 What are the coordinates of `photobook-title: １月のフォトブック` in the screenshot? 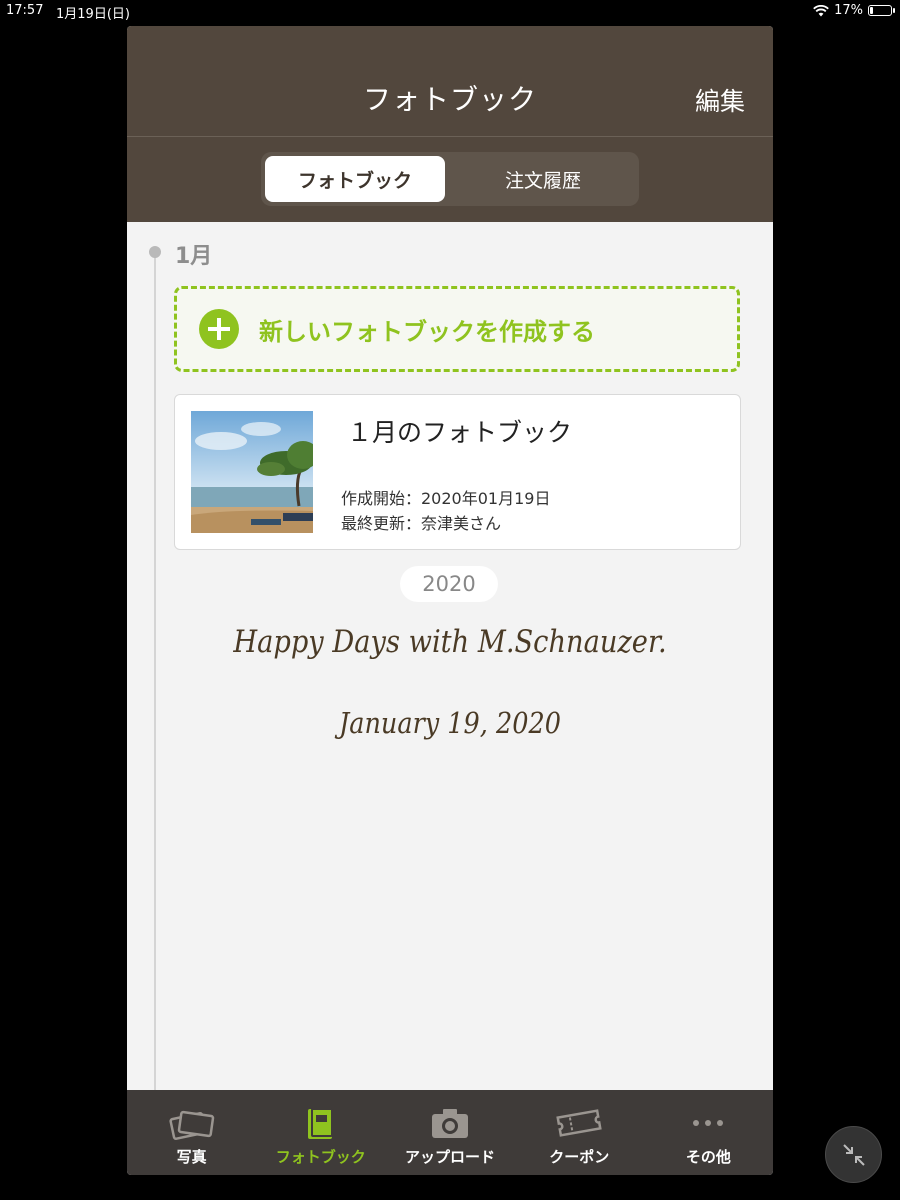 It's located at (460, 432).